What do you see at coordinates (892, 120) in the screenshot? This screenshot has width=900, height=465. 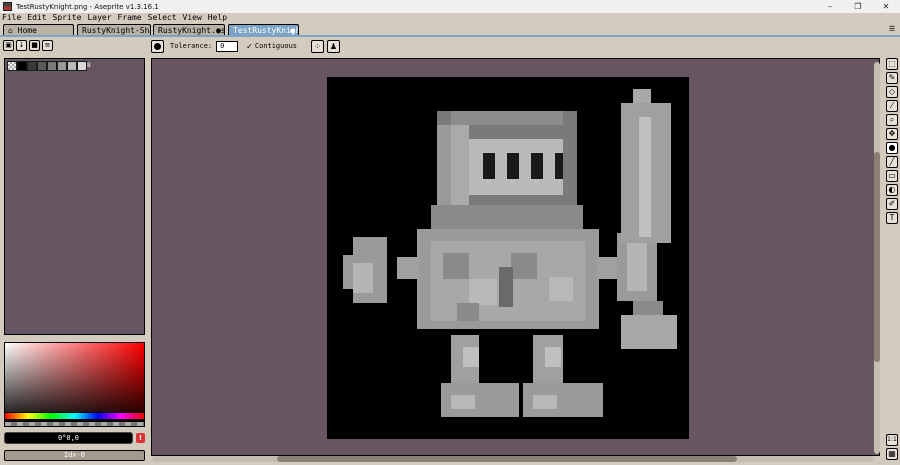 I see `zoom-icon: ⌕` at bounding box center [892, 120].